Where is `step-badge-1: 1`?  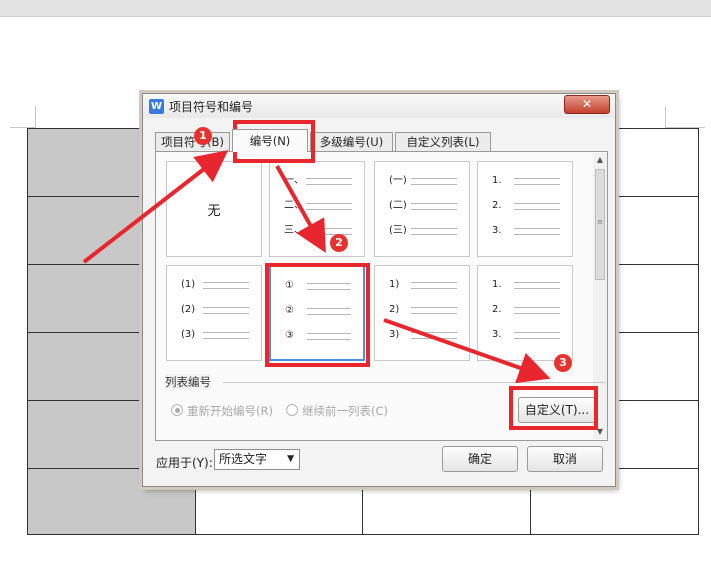 step-badge-1: 1 is located at coordinates (203, 136).